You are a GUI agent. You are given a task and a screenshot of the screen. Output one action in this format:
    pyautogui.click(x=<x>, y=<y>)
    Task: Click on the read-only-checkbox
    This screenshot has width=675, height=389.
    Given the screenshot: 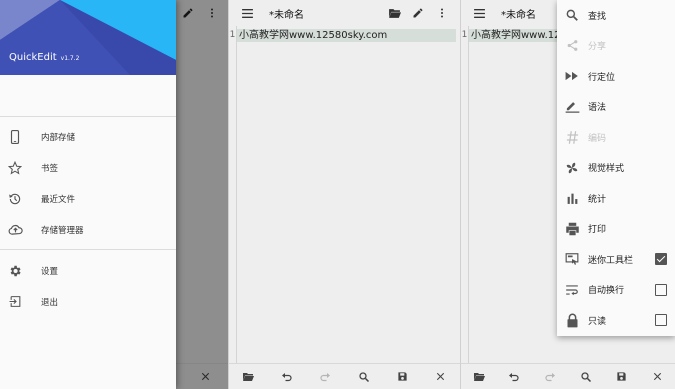 What is the action you would take?
    pyautogui.click(x=661, y=320)
    